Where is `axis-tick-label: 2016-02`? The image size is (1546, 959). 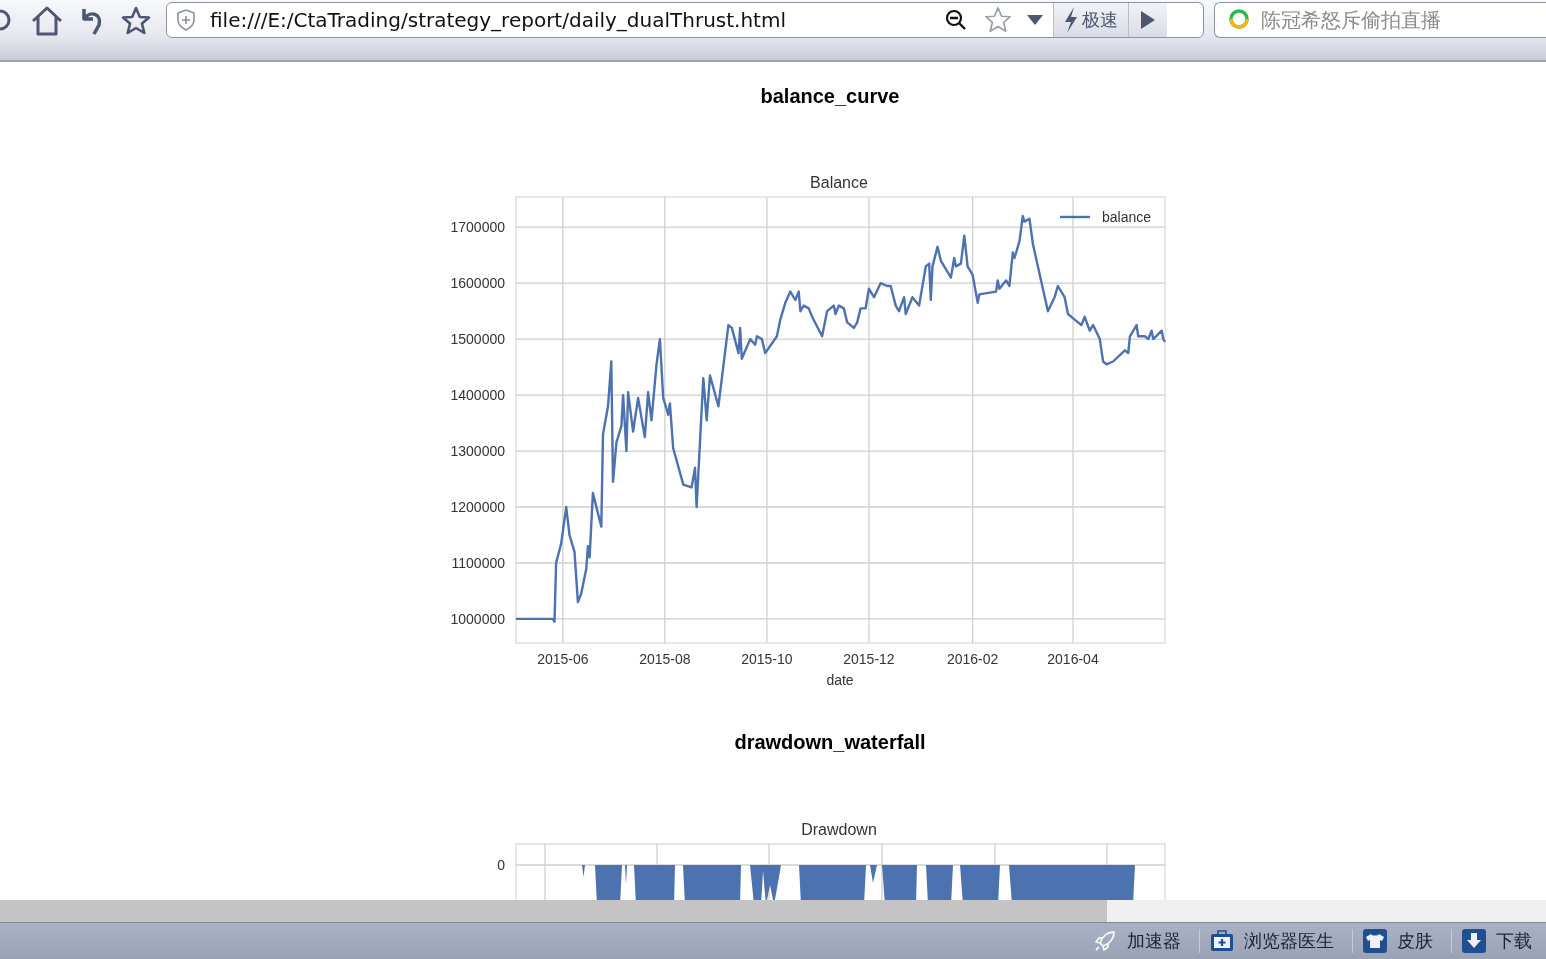 axis-tick-label: 2016-02 is located at coordinates (972, 659).